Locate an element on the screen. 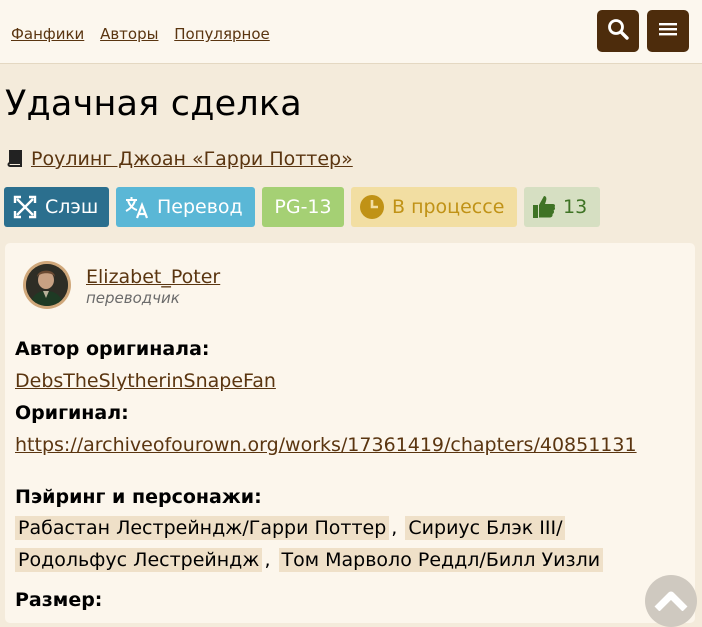 The height and width of the screenshot is (627, 702). slash-cross-icon is located at coordinates (25, 207).